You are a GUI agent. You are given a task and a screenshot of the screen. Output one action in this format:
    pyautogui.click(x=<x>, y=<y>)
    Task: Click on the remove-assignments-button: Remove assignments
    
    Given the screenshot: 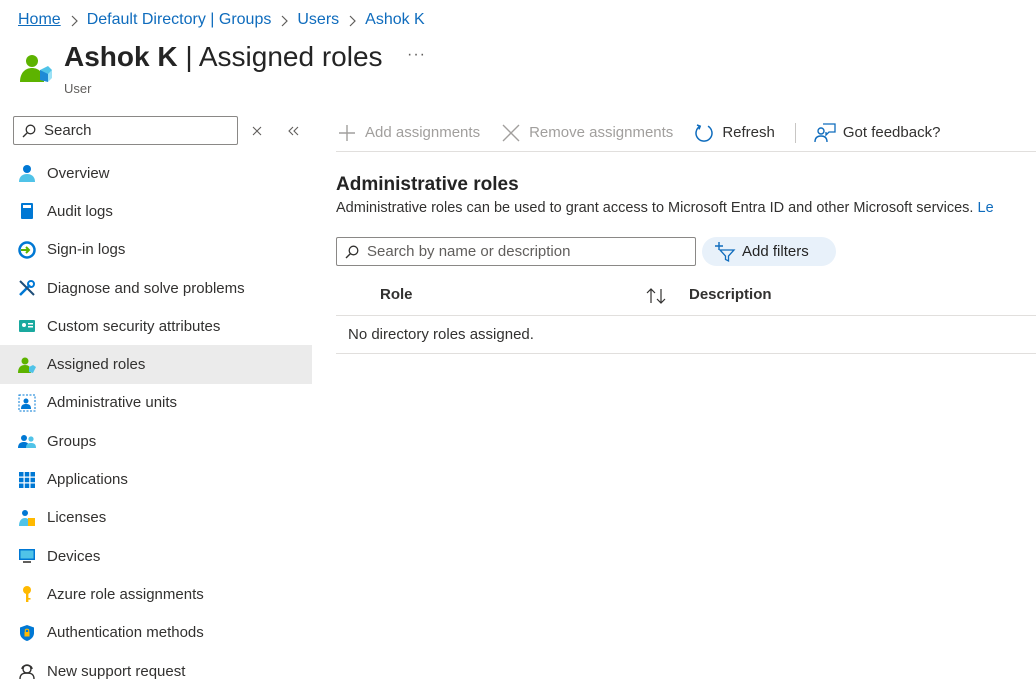 What is the action you would take?
    pyautogui.click(x=586, y=133)
    